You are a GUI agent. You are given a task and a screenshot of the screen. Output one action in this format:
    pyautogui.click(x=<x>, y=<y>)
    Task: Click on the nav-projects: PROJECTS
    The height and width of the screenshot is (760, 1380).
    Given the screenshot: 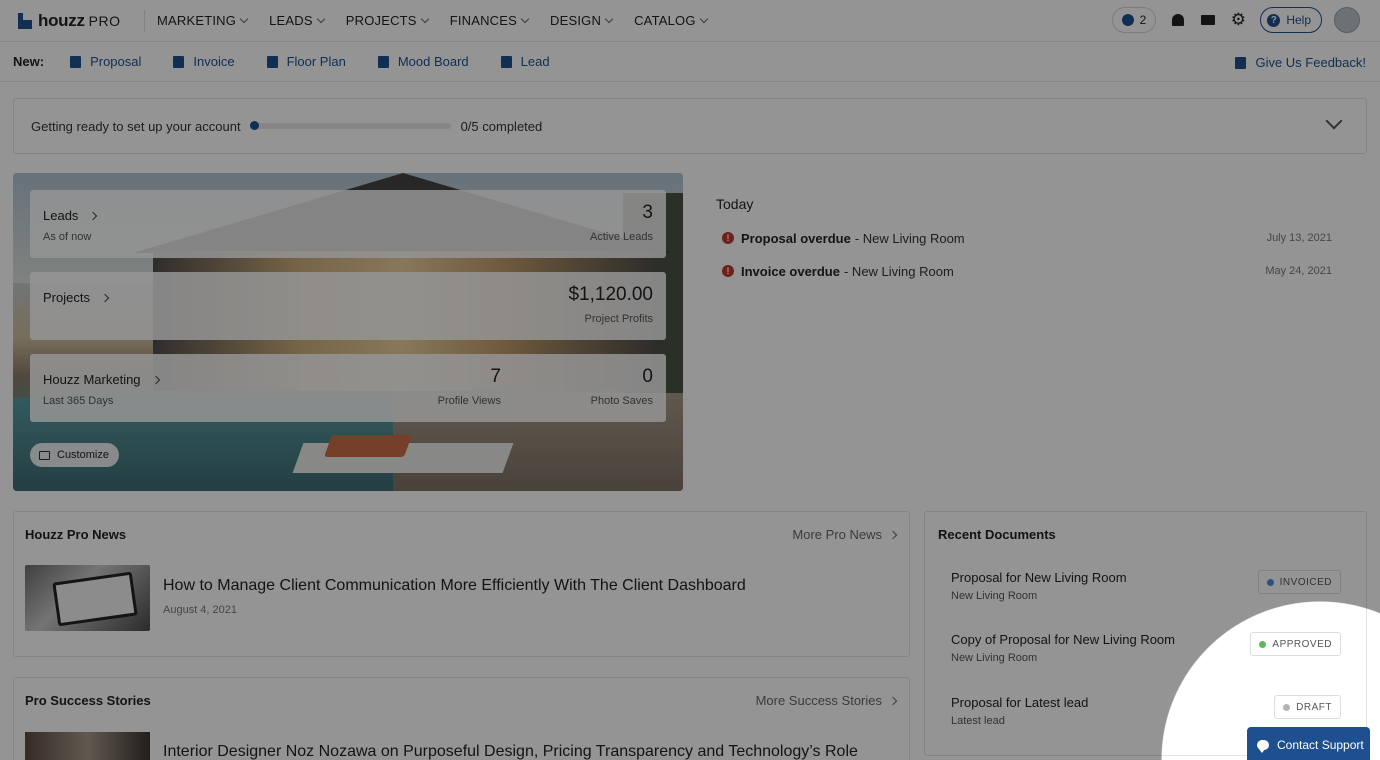 What is the action you would take?
    pyautogui.click(x=387, y=20)
    